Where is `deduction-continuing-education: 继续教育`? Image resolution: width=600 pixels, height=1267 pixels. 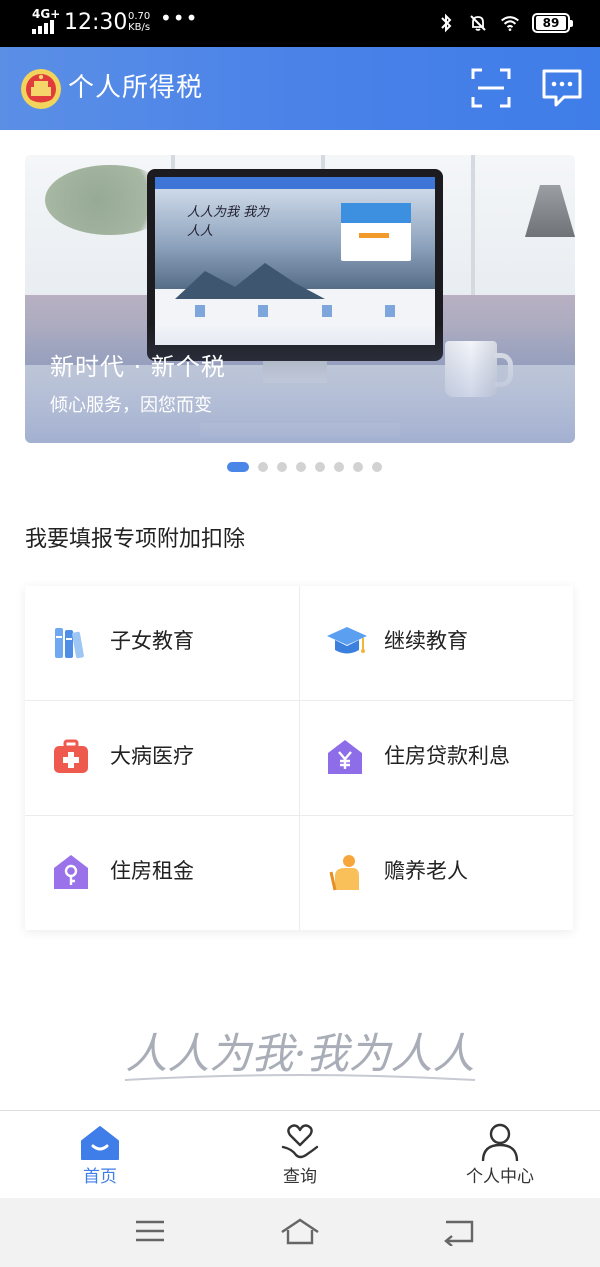 deduction-continuing-education: 继续教育 is located at coordinates (436, 643).